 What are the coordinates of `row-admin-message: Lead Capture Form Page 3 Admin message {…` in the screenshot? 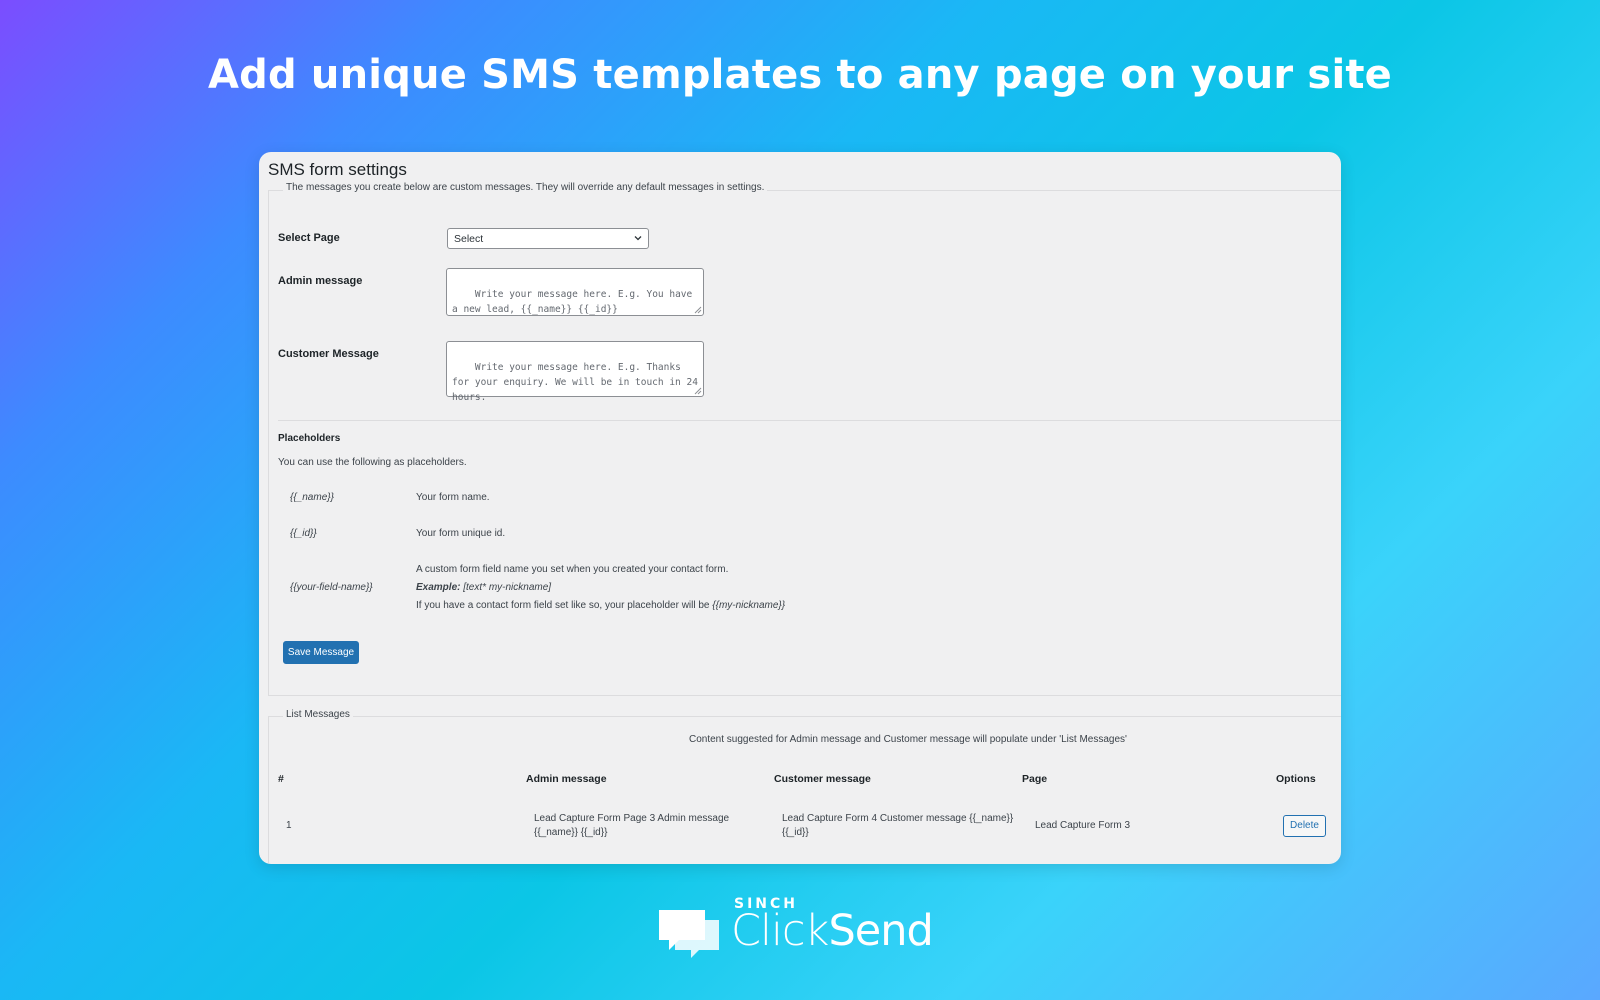 It's located at (631, 826).